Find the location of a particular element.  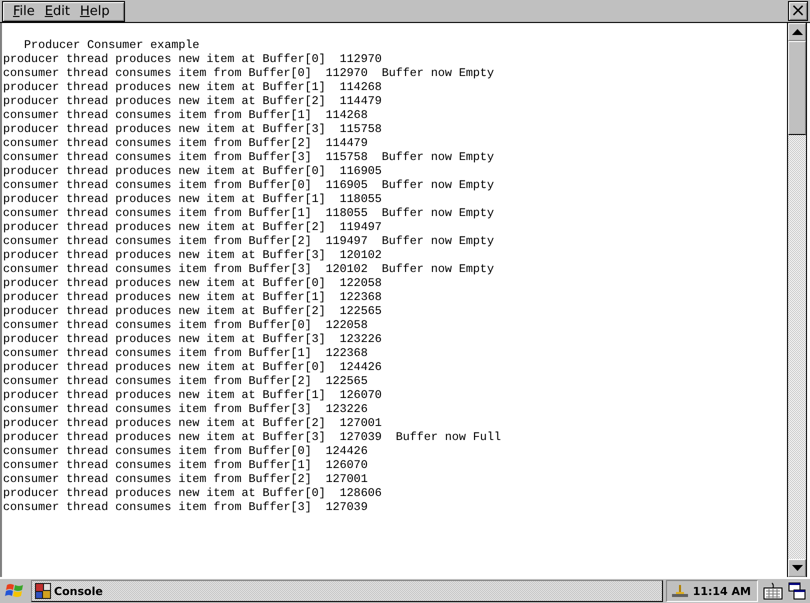

console-line: producer thread produces new item at Buffer[1] 122368 is located at coordinates (192, 297).